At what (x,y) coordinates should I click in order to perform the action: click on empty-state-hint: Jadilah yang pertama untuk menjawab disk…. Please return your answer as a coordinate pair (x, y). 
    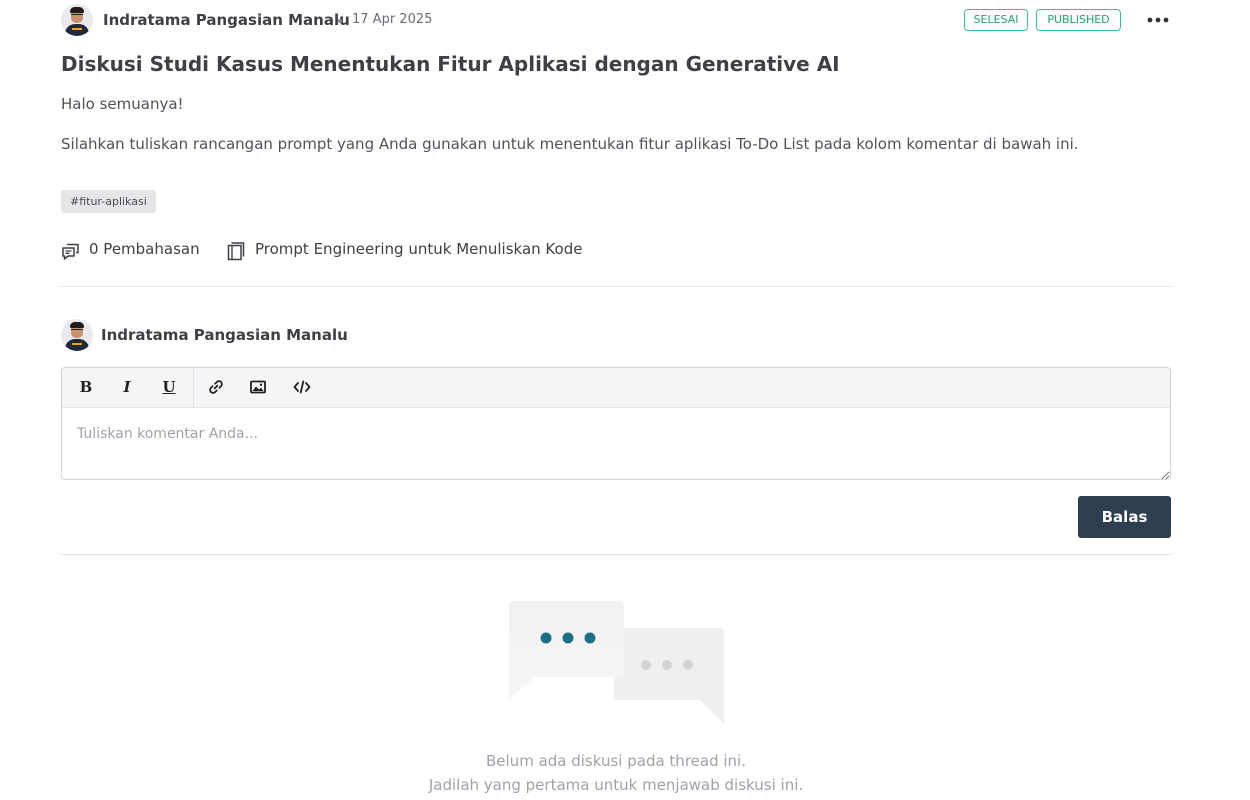
    Looking at the image, I should click on (616, 785).